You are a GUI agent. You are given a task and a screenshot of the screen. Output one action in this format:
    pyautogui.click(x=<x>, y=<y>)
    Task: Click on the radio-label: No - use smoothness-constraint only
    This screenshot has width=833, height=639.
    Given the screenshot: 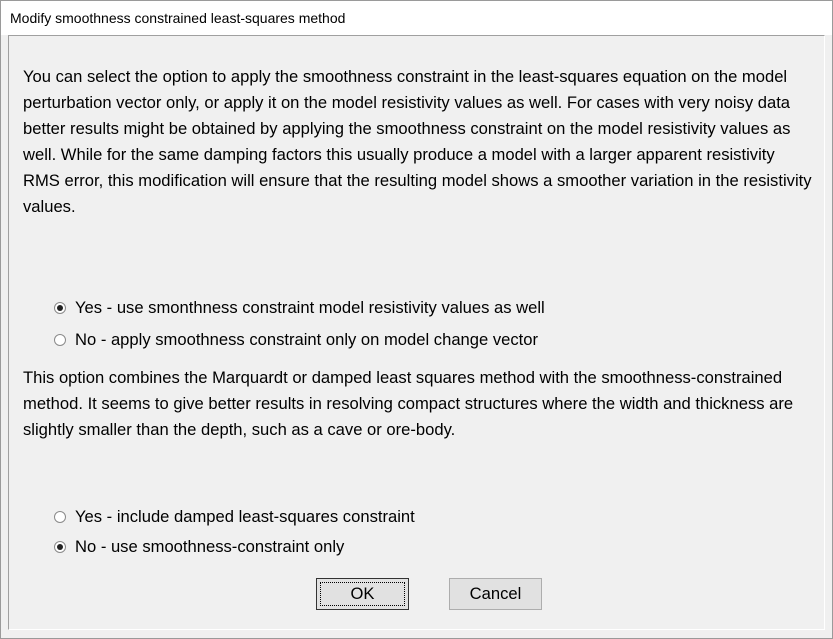 What is the action you would take?
    pyautogui.click(x=210, y=546)
    